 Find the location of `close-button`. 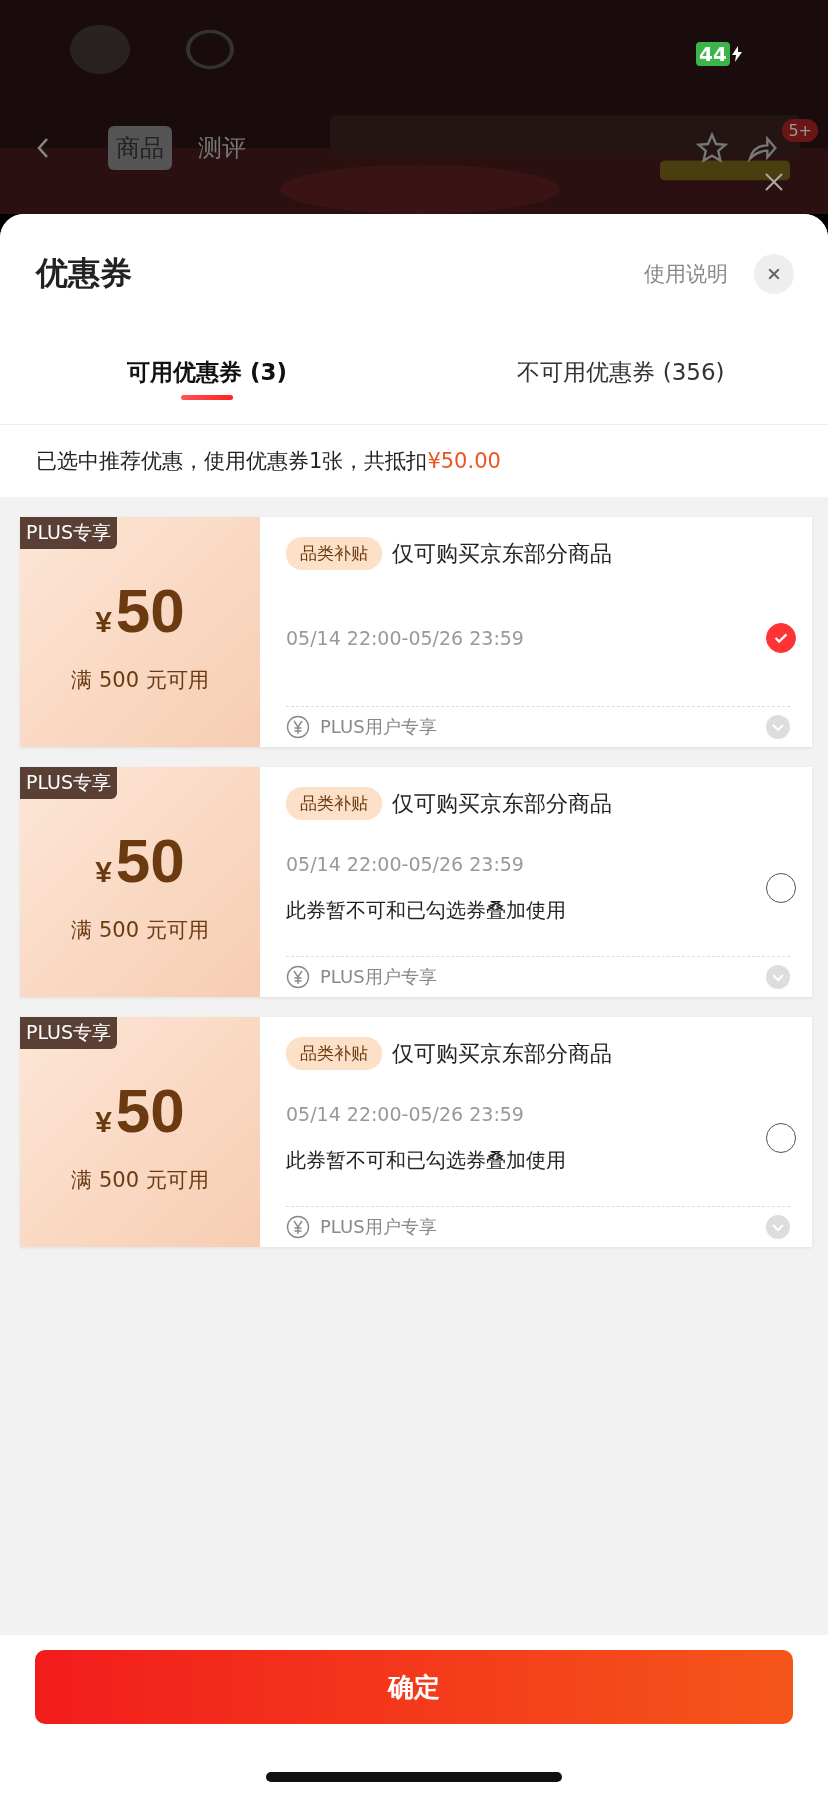

close-button is located at coordinates (774, 274).